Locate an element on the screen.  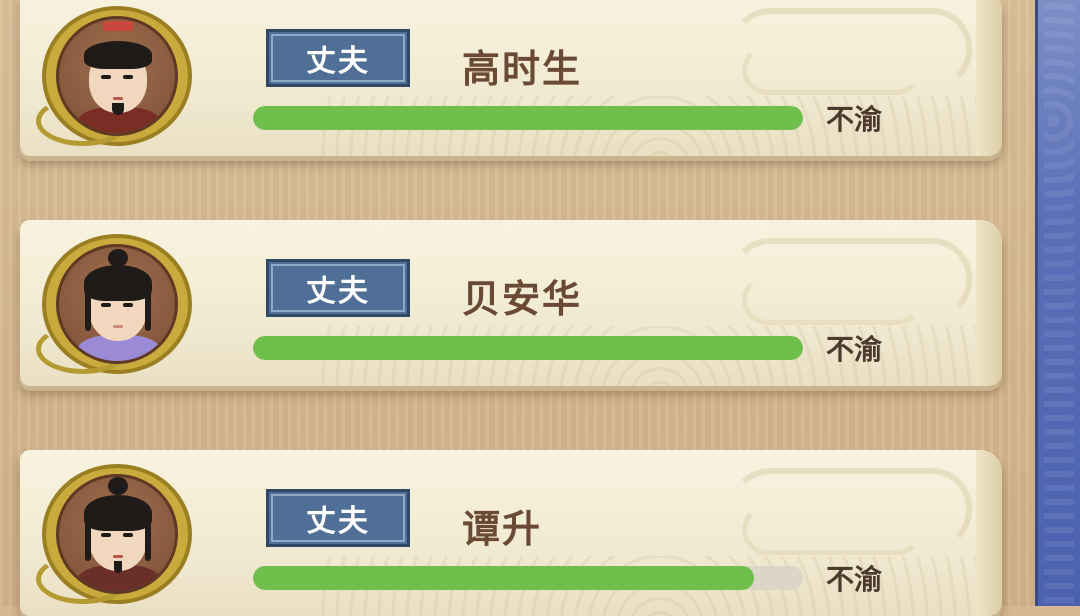
spouse-name: 谭升 is located at coordinates (502, 529).